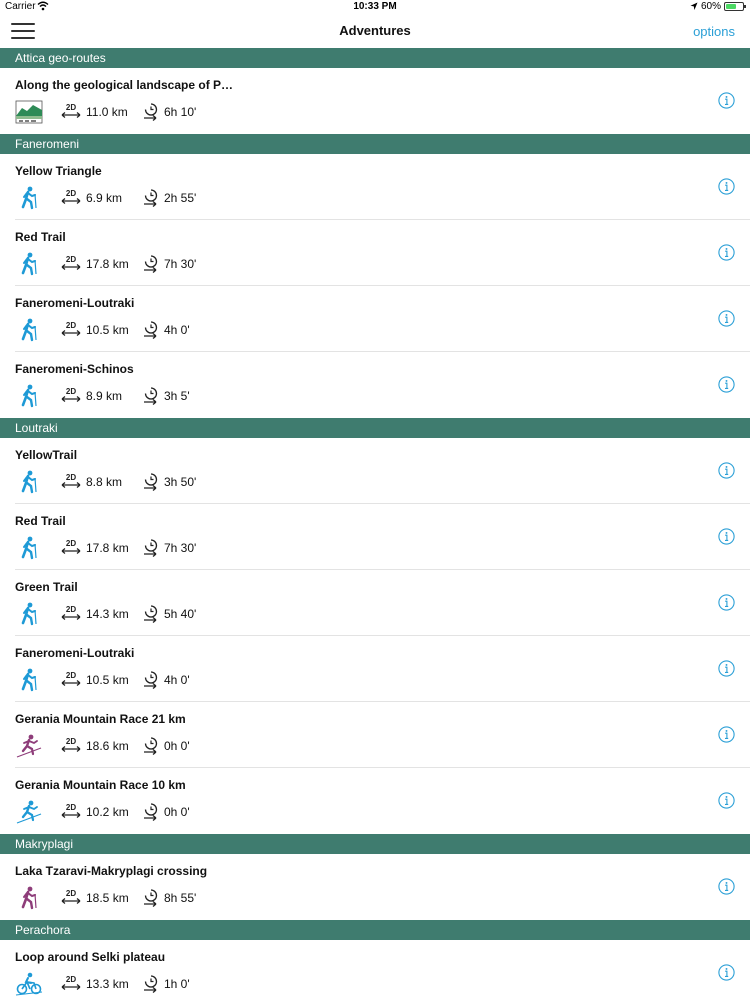 The height and width of the screenshot is (1000, 750). What do you see at coordinates (714, 31) in the screenshot?
I see `options-button: options` at bounding box center [714, 31].